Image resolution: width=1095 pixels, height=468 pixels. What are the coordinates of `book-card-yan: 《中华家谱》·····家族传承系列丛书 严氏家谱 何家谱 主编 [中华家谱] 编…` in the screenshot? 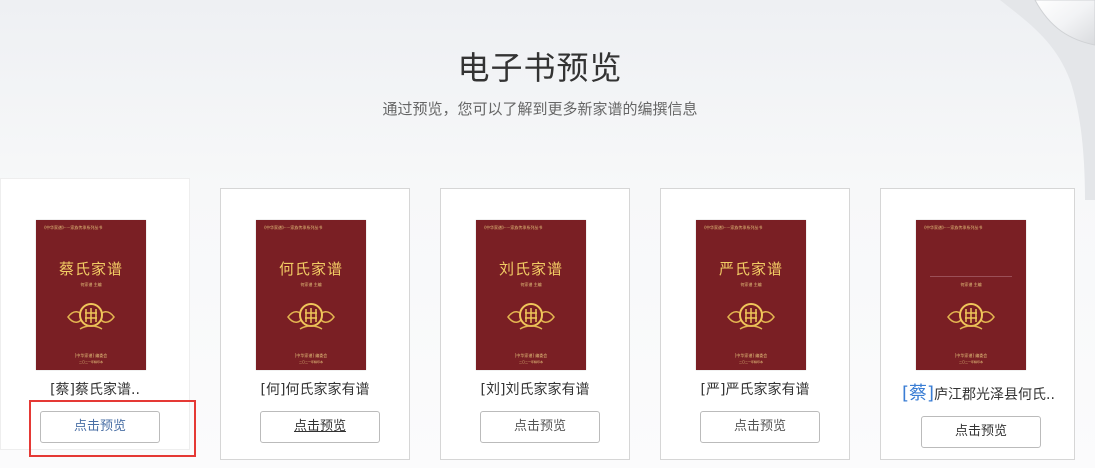 It's located at (755, 324).